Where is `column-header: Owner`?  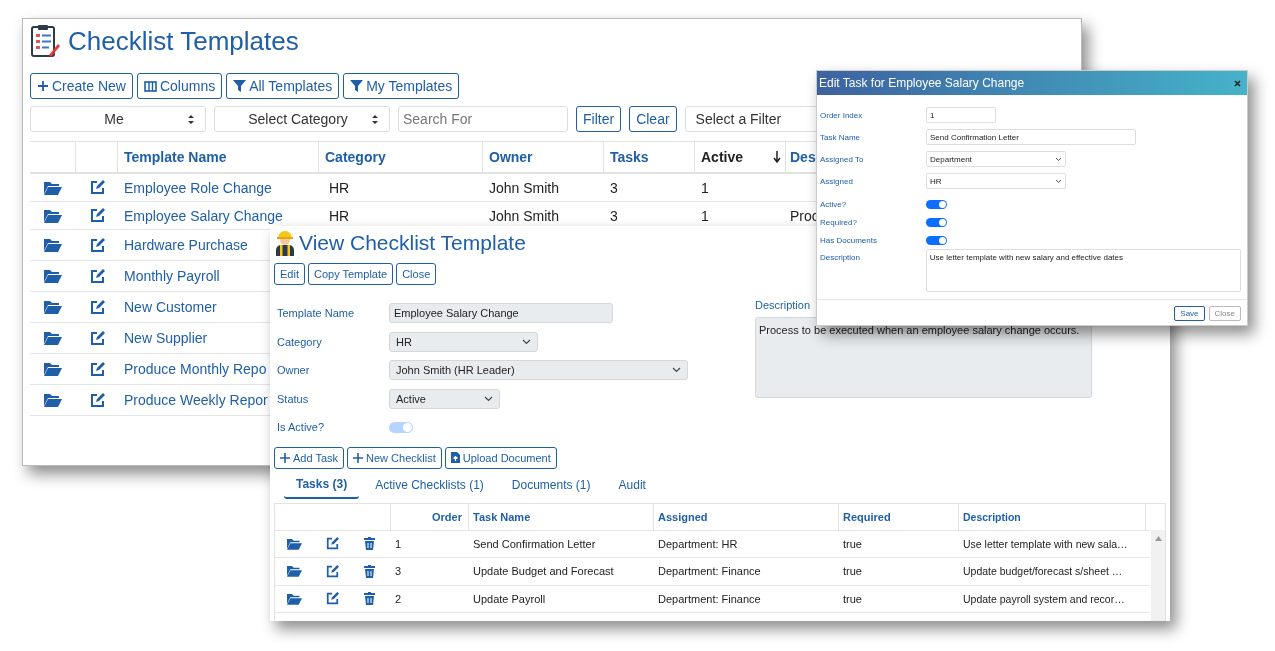
column-header: Owner is located at coordinates (511, 157).